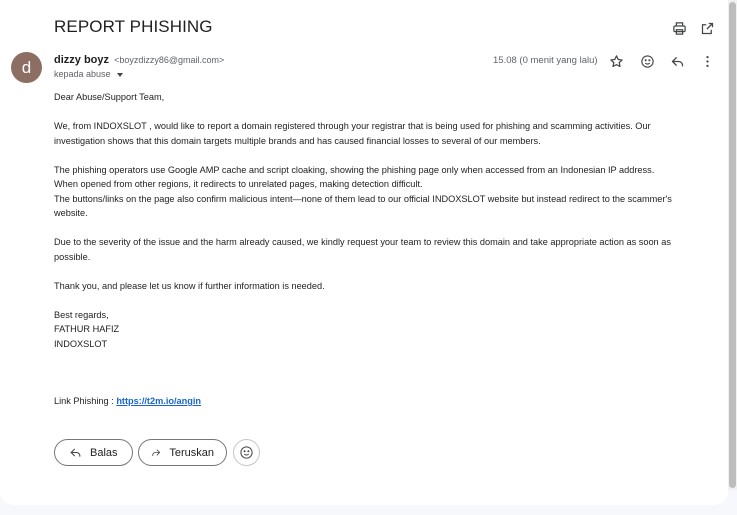  What do you see at coordinates (169, 60) in the screenshot?
I see `sender-email: <boyzdizzy86@gmail.com>` at bounding box center [169, 60].